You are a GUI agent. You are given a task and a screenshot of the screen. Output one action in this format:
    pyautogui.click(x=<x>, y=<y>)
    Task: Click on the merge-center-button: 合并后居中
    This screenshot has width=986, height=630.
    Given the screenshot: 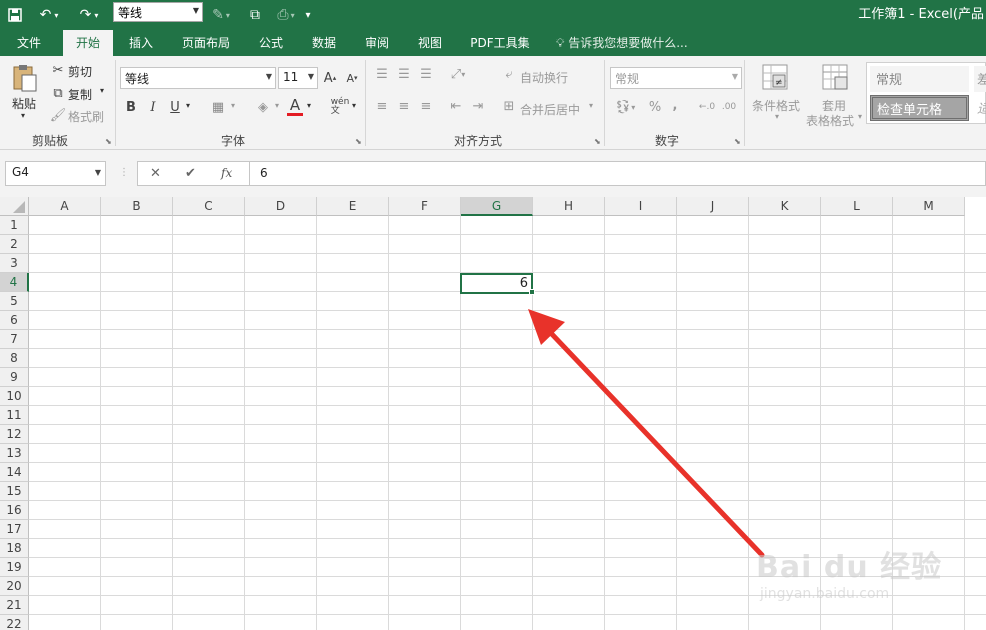 What is the action you would take?
    pyautogui.click(x=550, y=109)
    